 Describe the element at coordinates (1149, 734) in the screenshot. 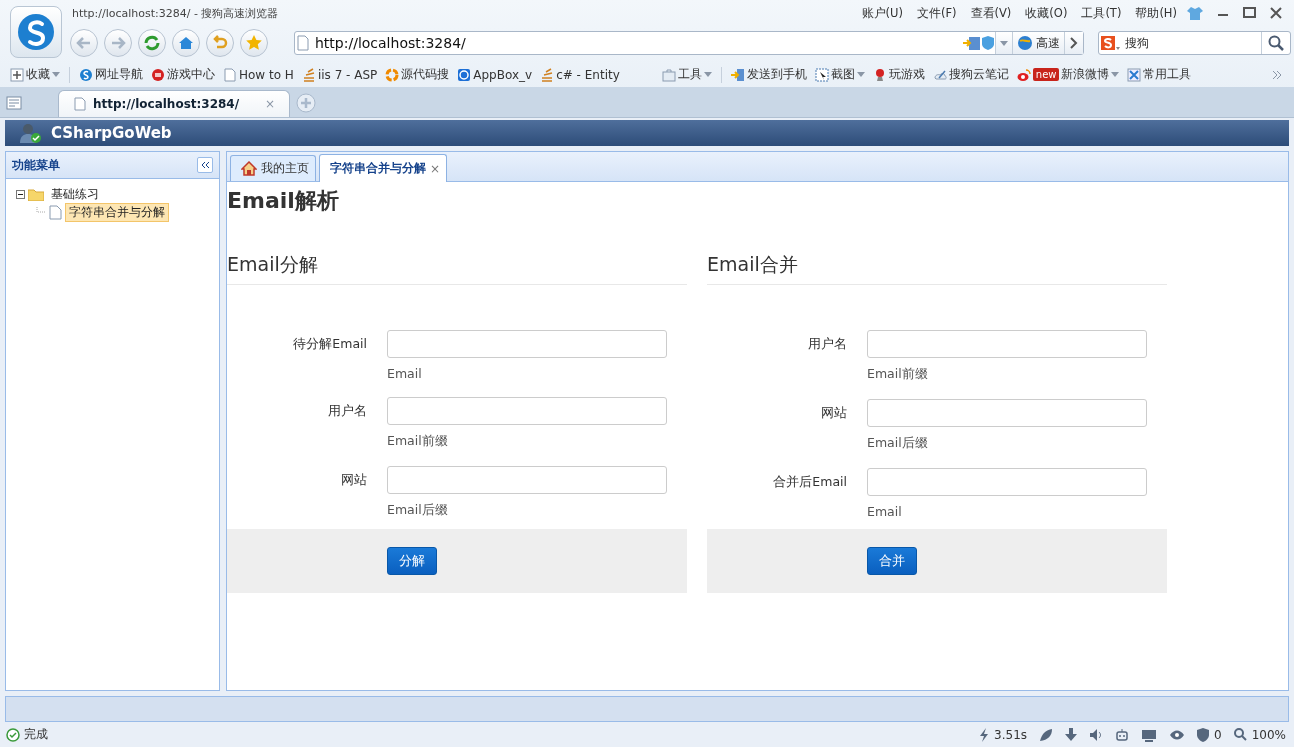

I see `monitor-icon` at that location.